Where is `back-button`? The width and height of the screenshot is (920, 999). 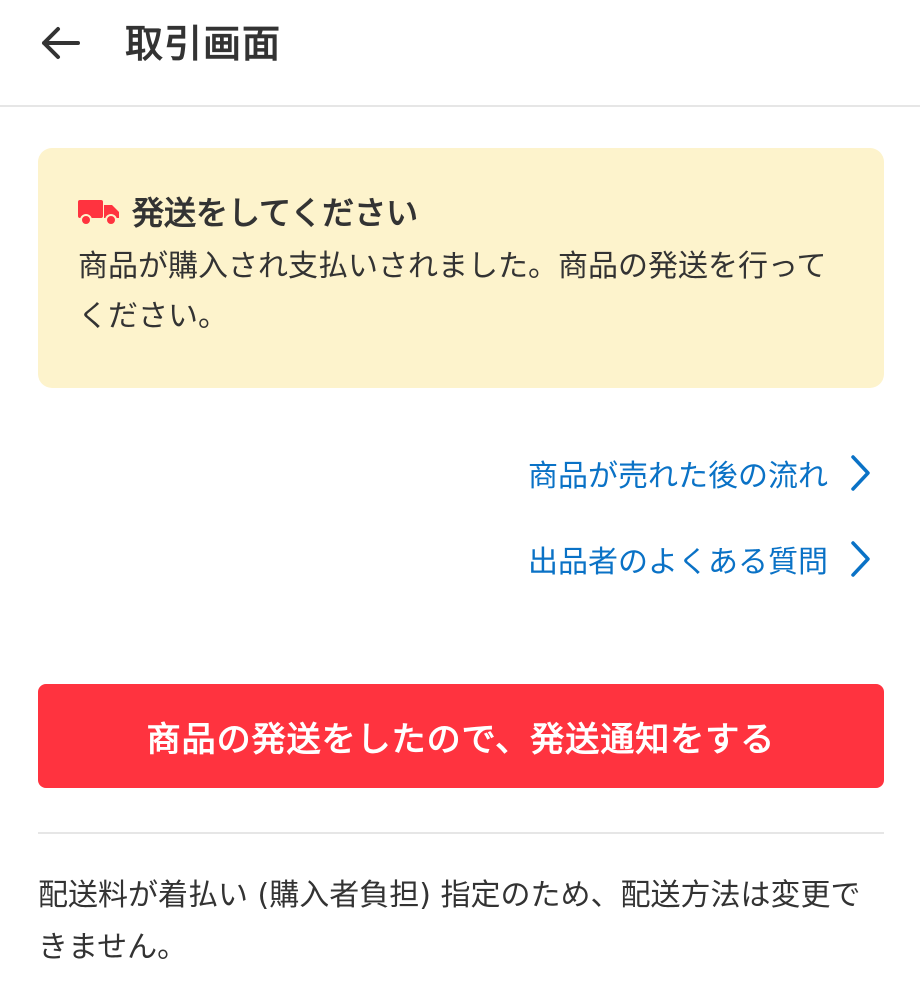
back-button is located at coordinates (60, 43).